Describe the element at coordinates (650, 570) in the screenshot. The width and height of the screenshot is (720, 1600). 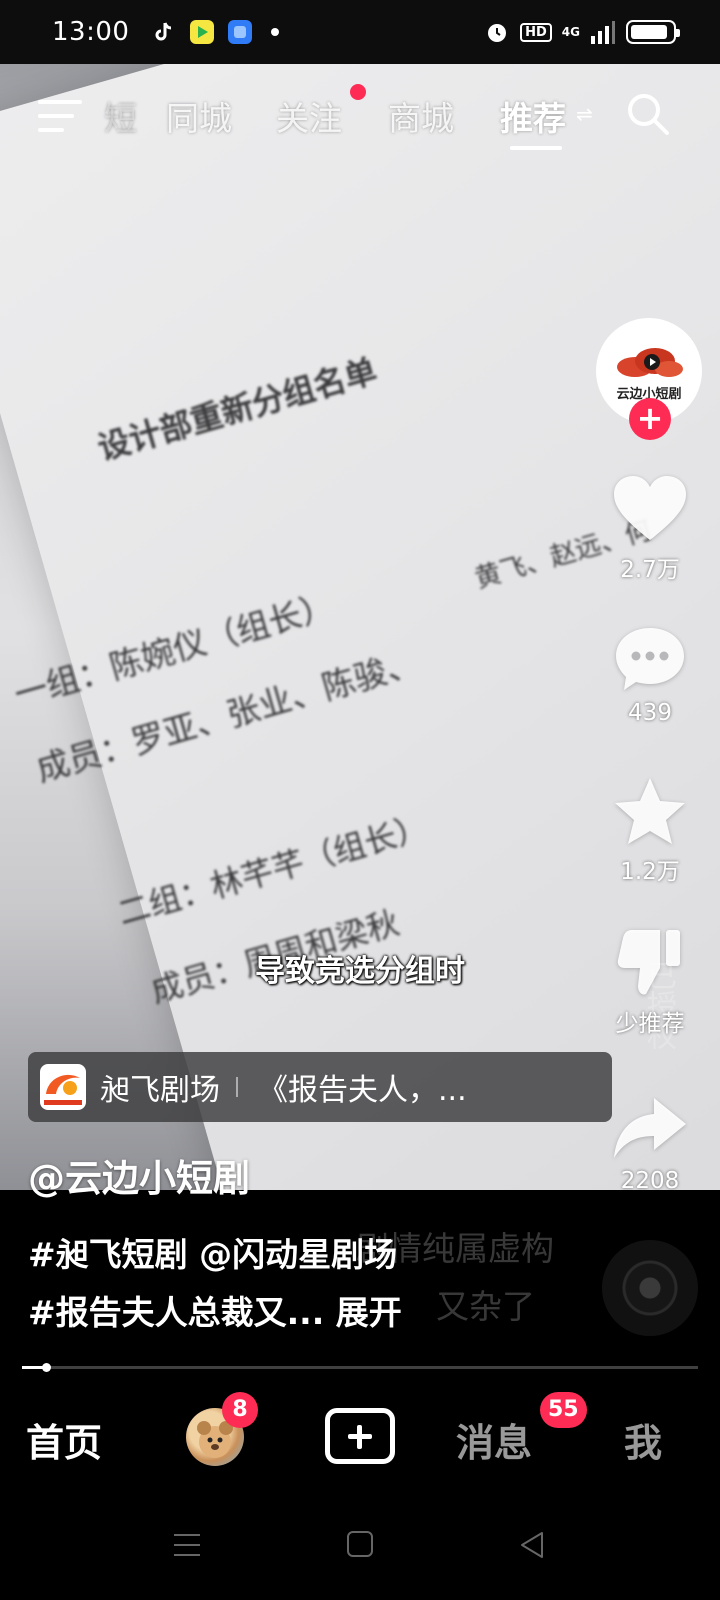
I see `like-count: 2.7万` at that location.